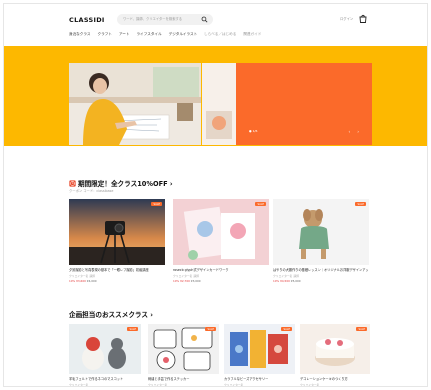 The width and height of the screenshot is (431, 390). I want to click on regular-price: ¥3,000, so click(195, 281).